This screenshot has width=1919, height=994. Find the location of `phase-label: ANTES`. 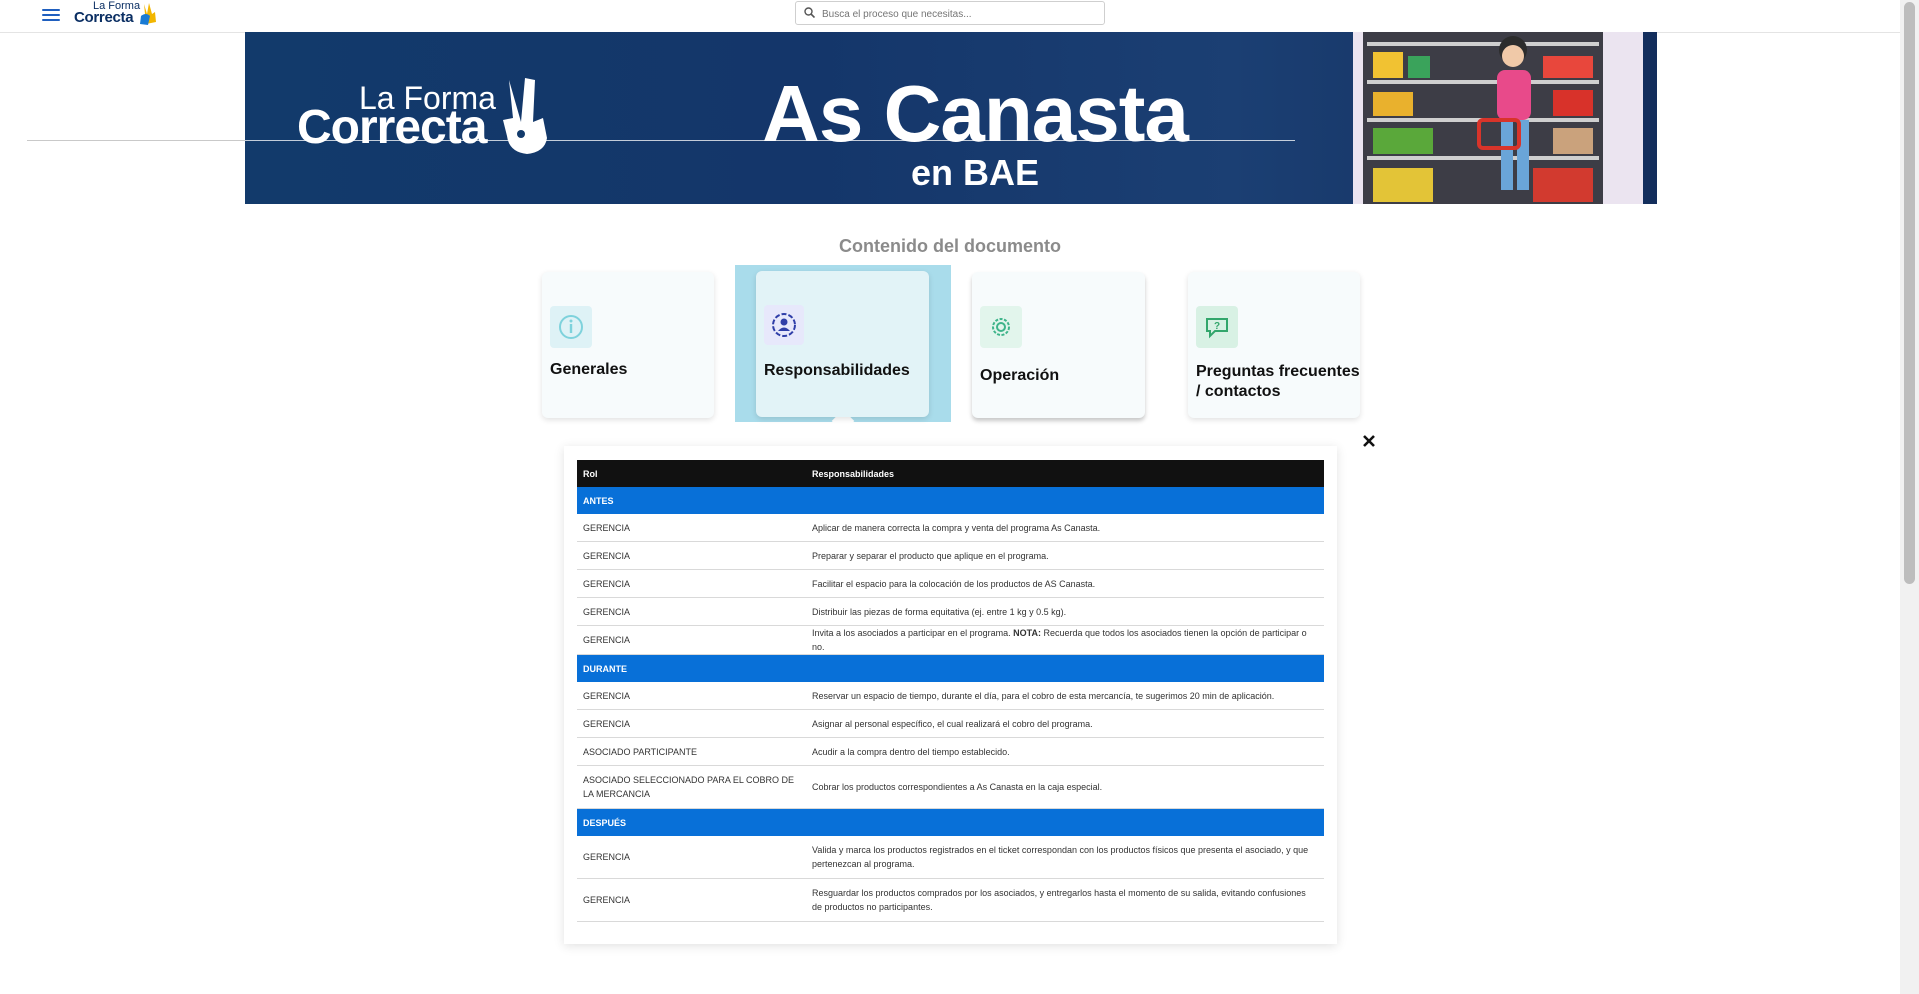

phase-label: ANTES is located at coordinates (950, 500).